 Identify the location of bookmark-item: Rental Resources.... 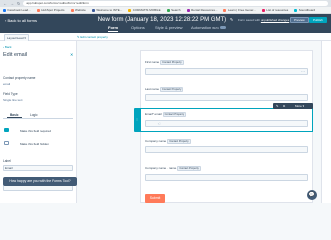
(202, 10).